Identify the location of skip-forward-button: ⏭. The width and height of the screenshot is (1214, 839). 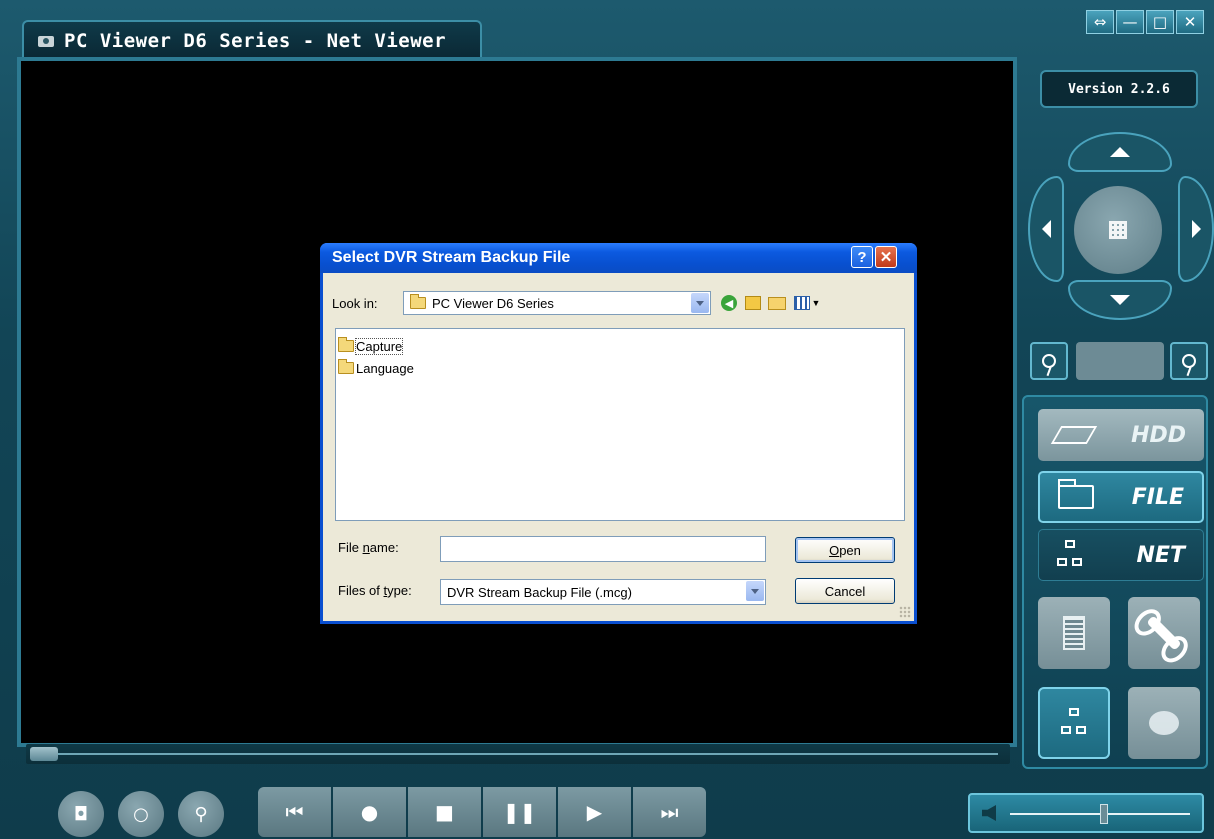
(669, 812).